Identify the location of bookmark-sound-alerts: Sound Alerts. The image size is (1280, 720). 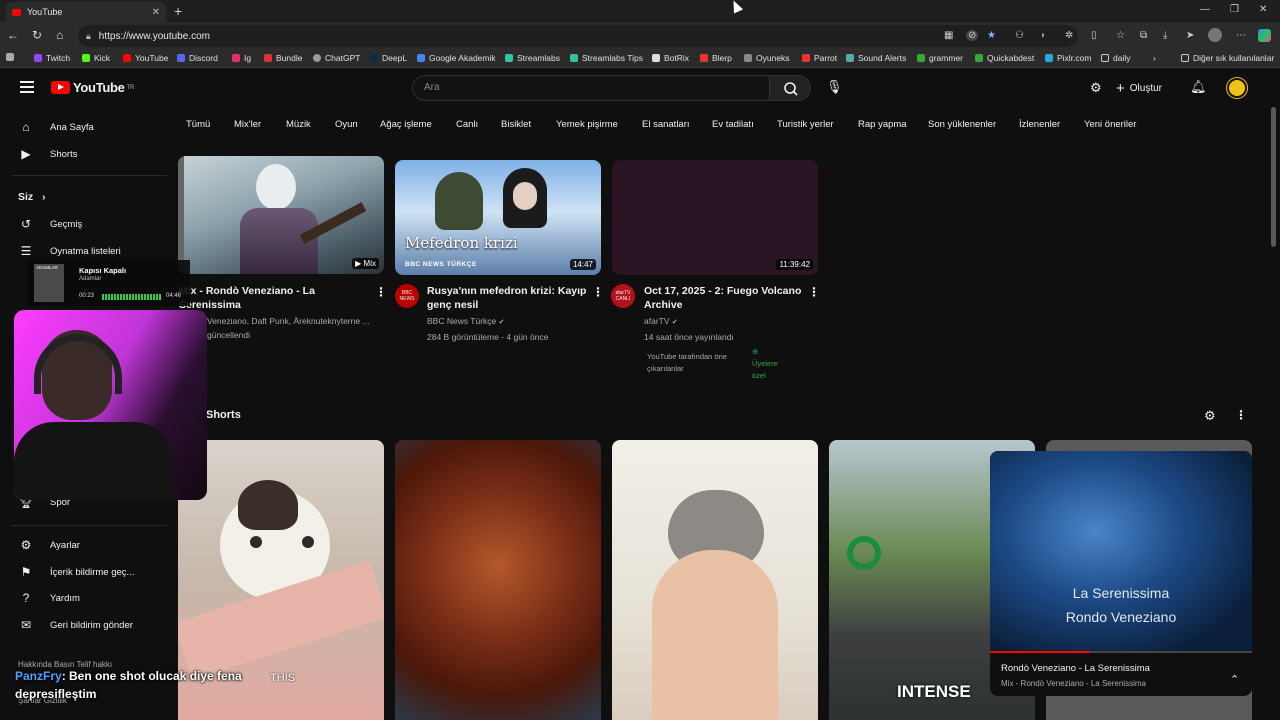
(876, 58).